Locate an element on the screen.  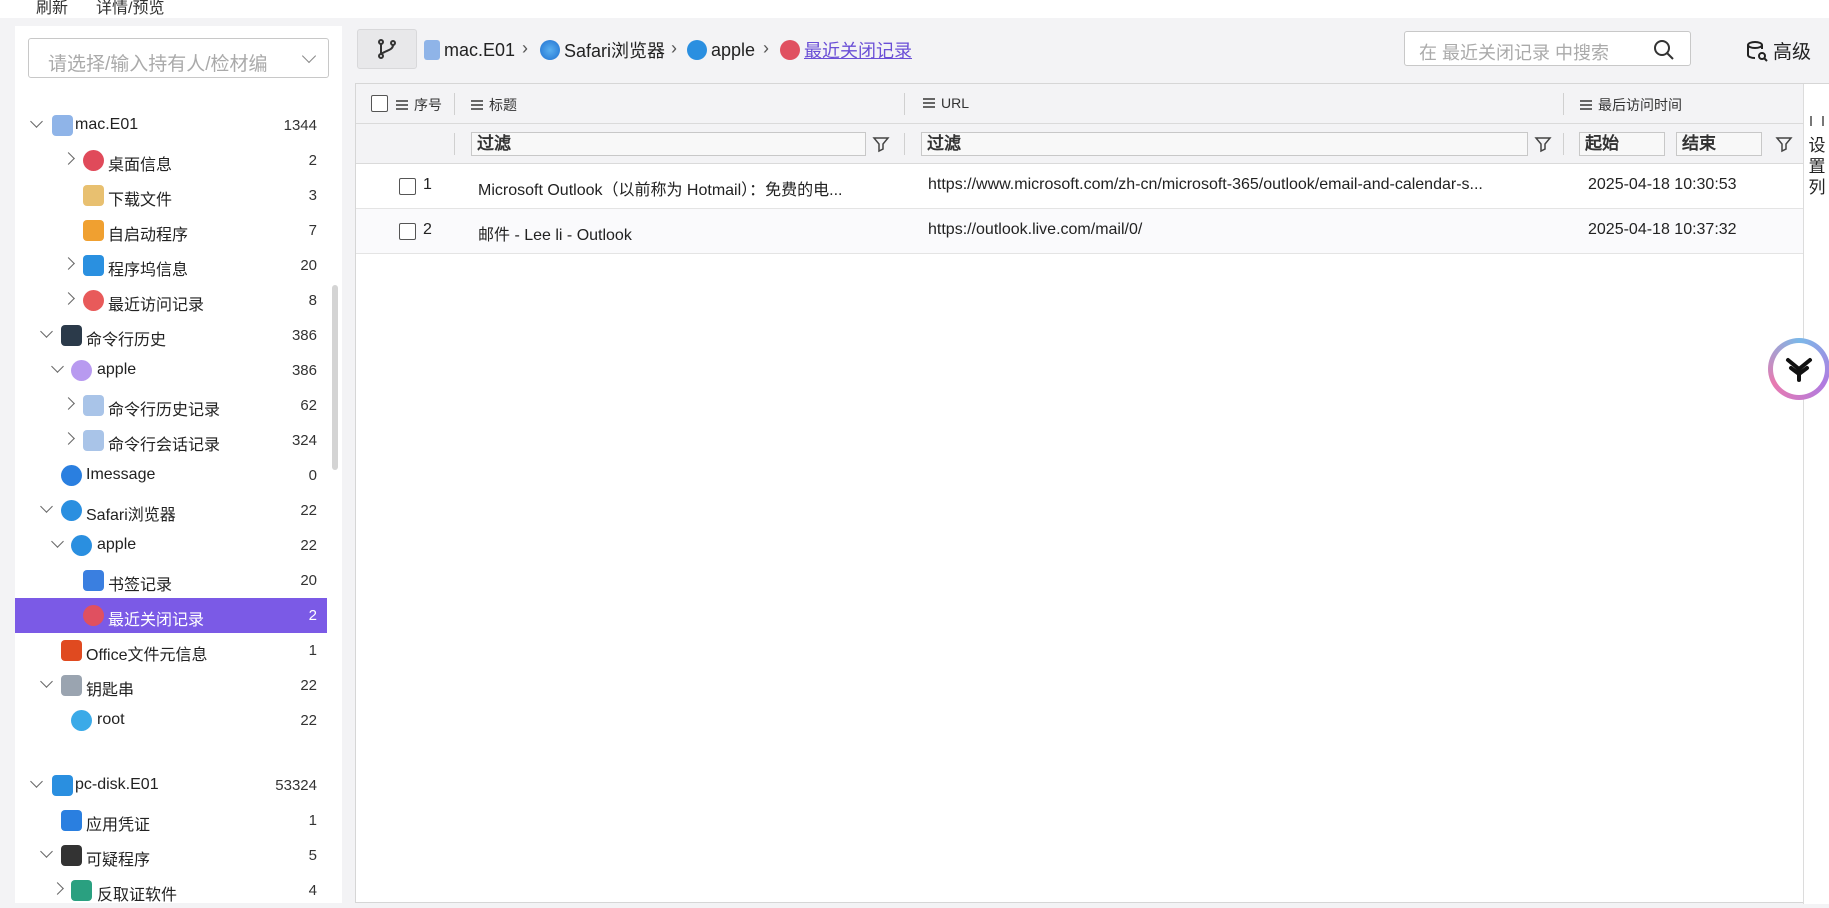
tree-item: apple 22 is located at coordinates (171, 545).